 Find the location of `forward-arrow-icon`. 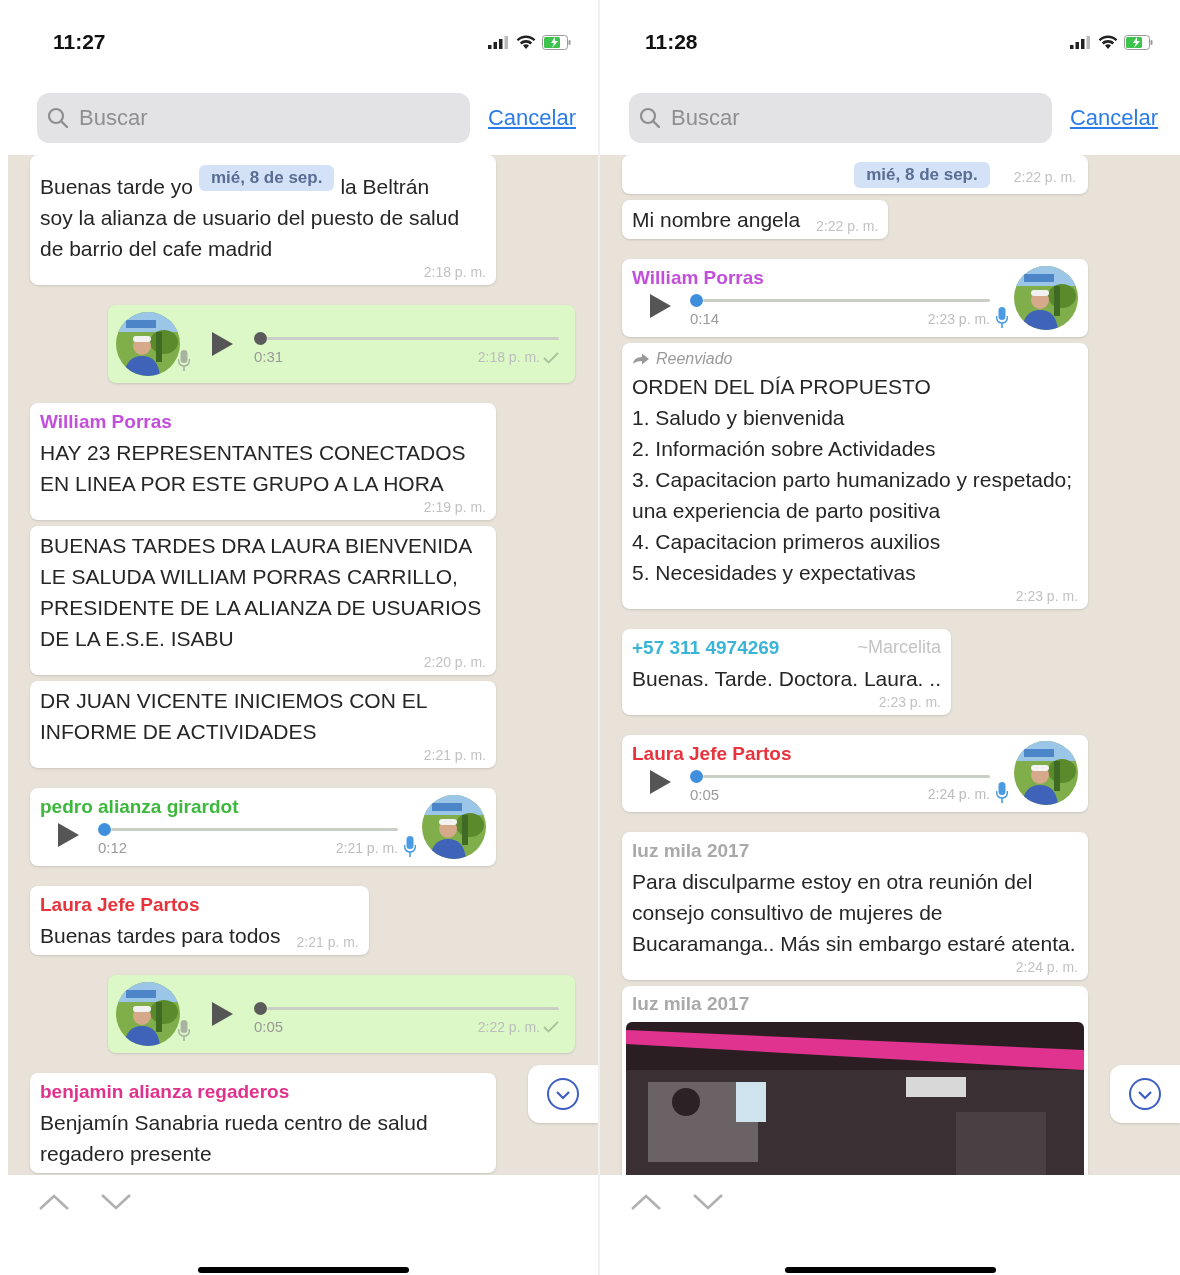

forward-arrow-icon is located at coordinates (641, 358).